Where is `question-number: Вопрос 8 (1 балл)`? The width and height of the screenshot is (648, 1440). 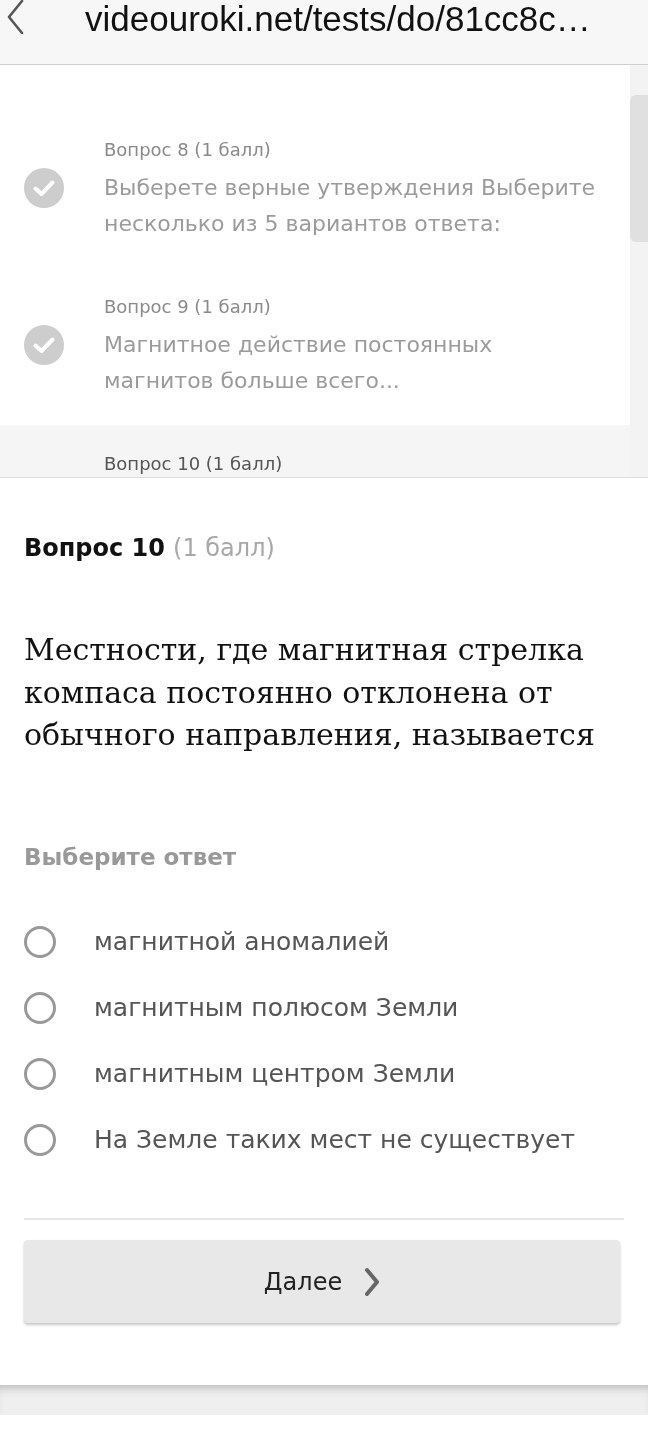 question-number: Вопрос 8 (1 балл) is located at coordinates (188, 150).